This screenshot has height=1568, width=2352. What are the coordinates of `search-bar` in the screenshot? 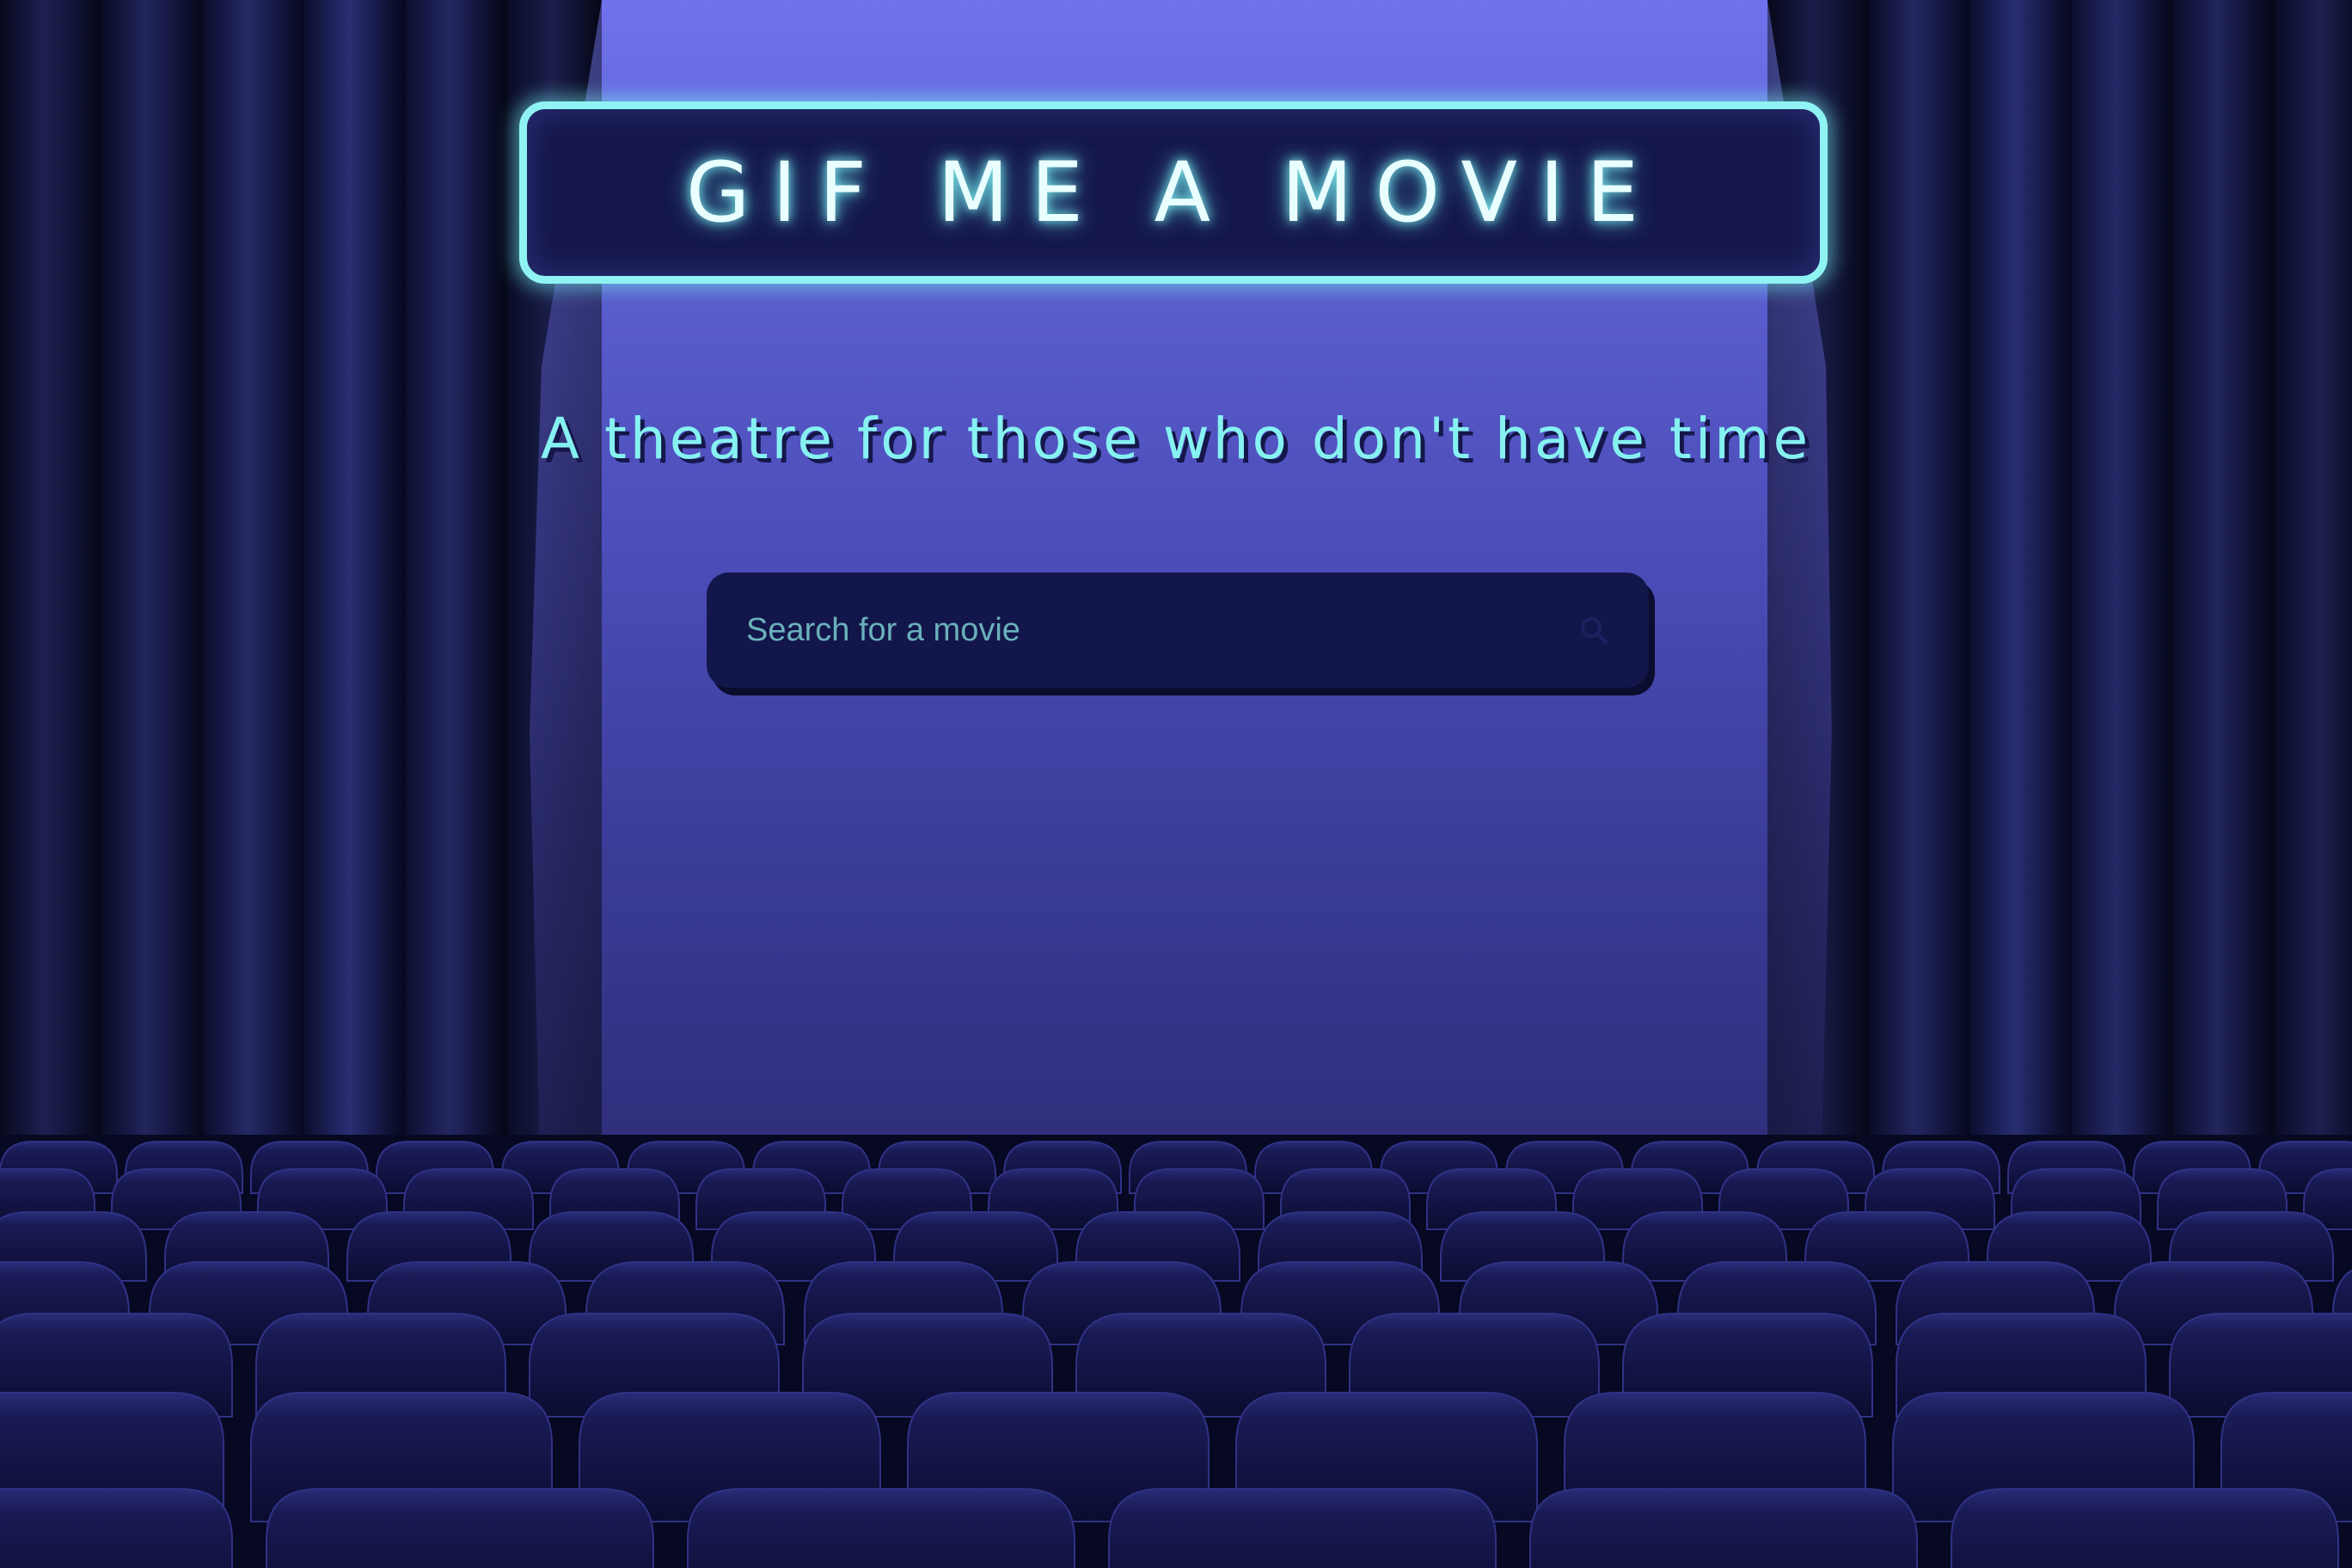 It's located at (1178, 630).